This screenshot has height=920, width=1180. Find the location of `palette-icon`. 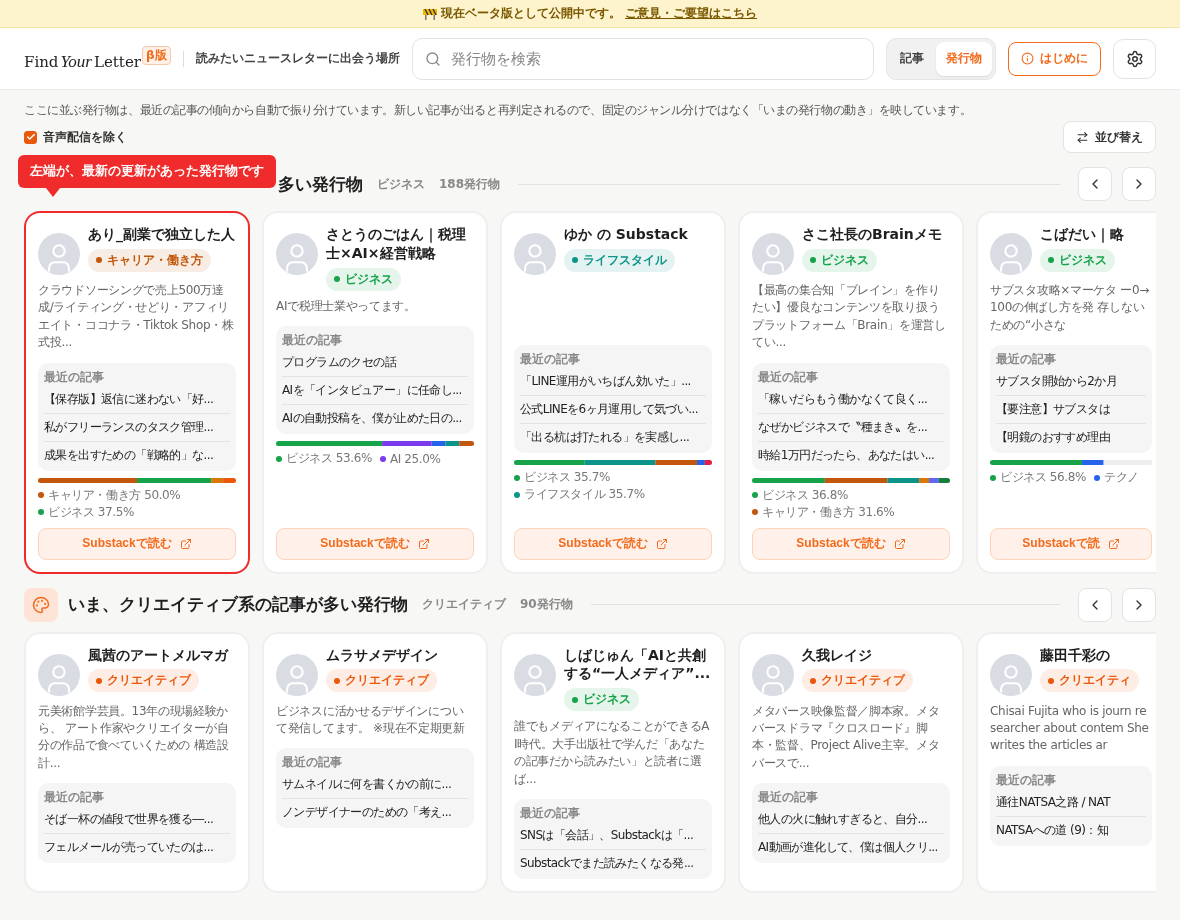

palette-icon is located at coordinates (41, 604).